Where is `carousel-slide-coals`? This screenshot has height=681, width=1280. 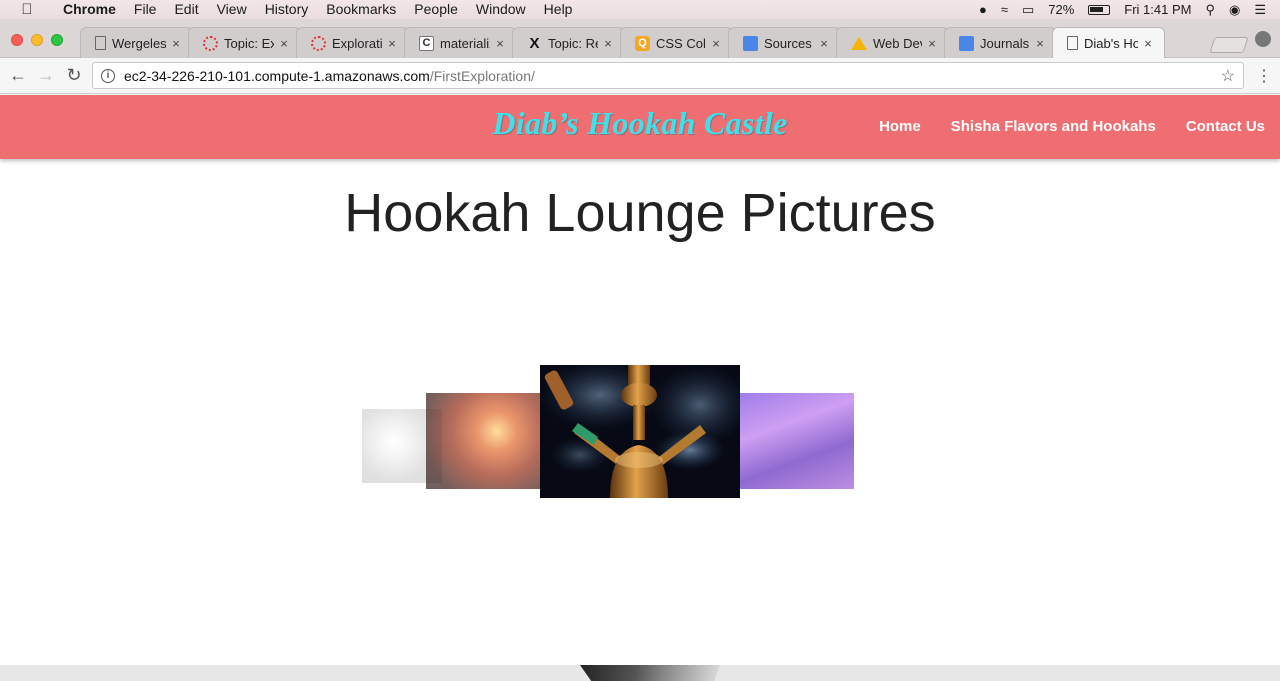 carousel-slide-coals is located at coordinates (485, 441).